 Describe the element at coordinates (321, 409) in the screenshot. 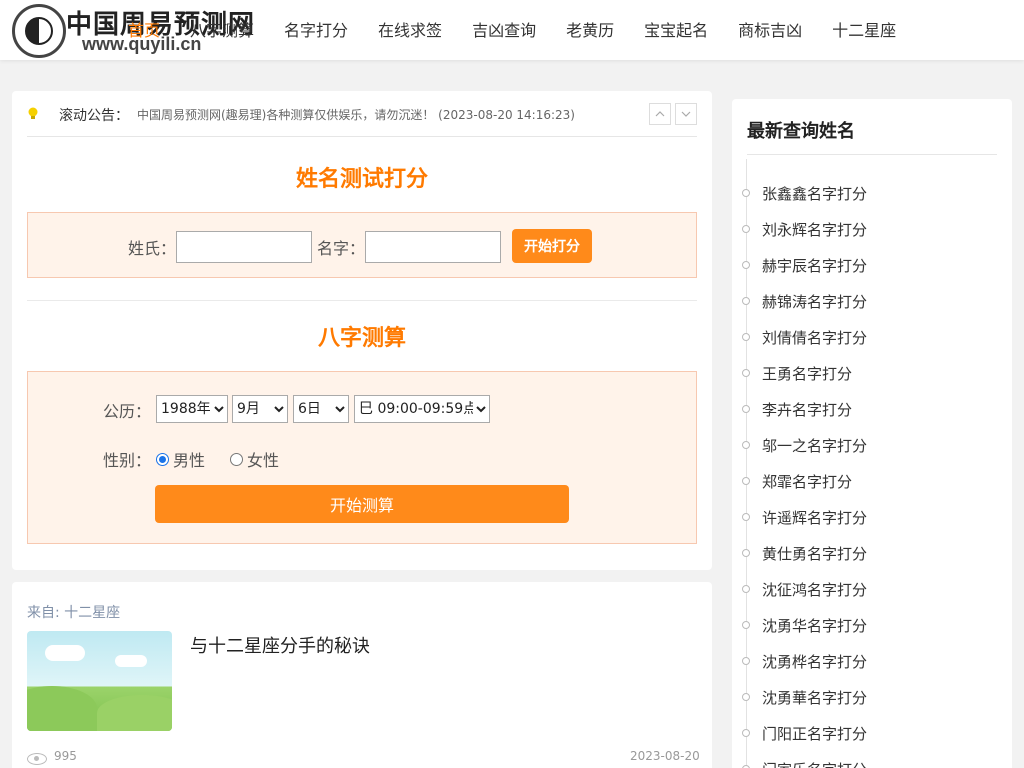

I see `day-select: 6日` at that location.